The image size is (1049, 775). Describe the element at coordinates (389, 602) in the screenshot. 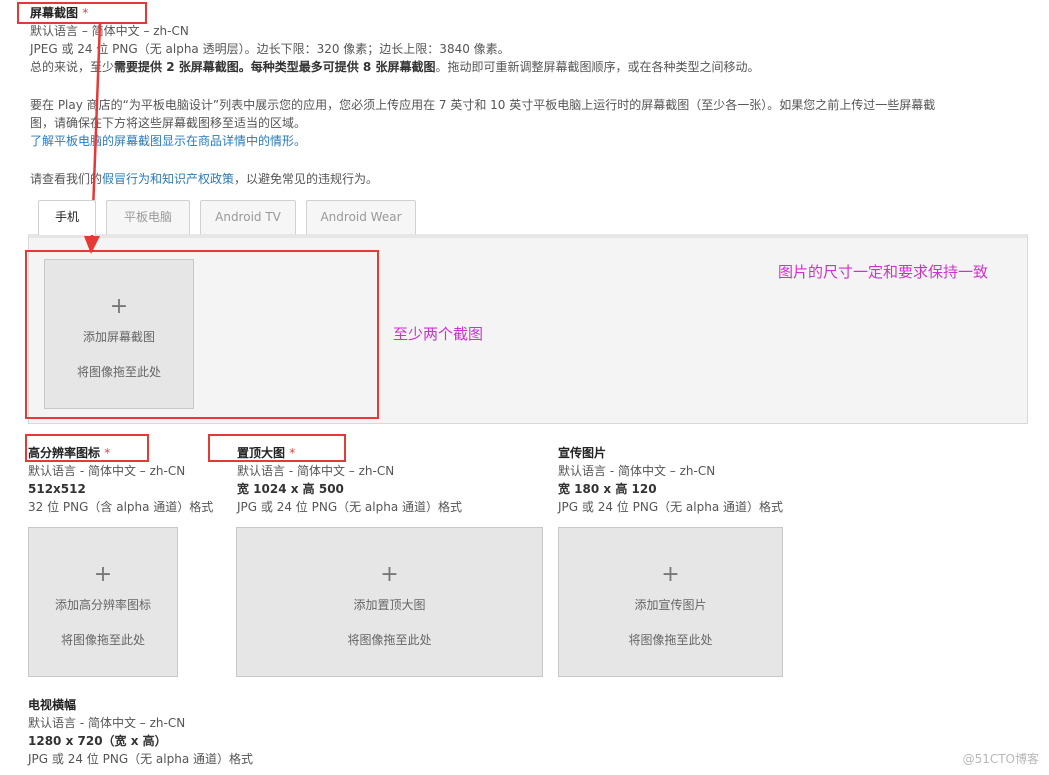

I see `add-feature-graphic-dropzone: + 添加置顶大图 将图像拖至此处` at that location.